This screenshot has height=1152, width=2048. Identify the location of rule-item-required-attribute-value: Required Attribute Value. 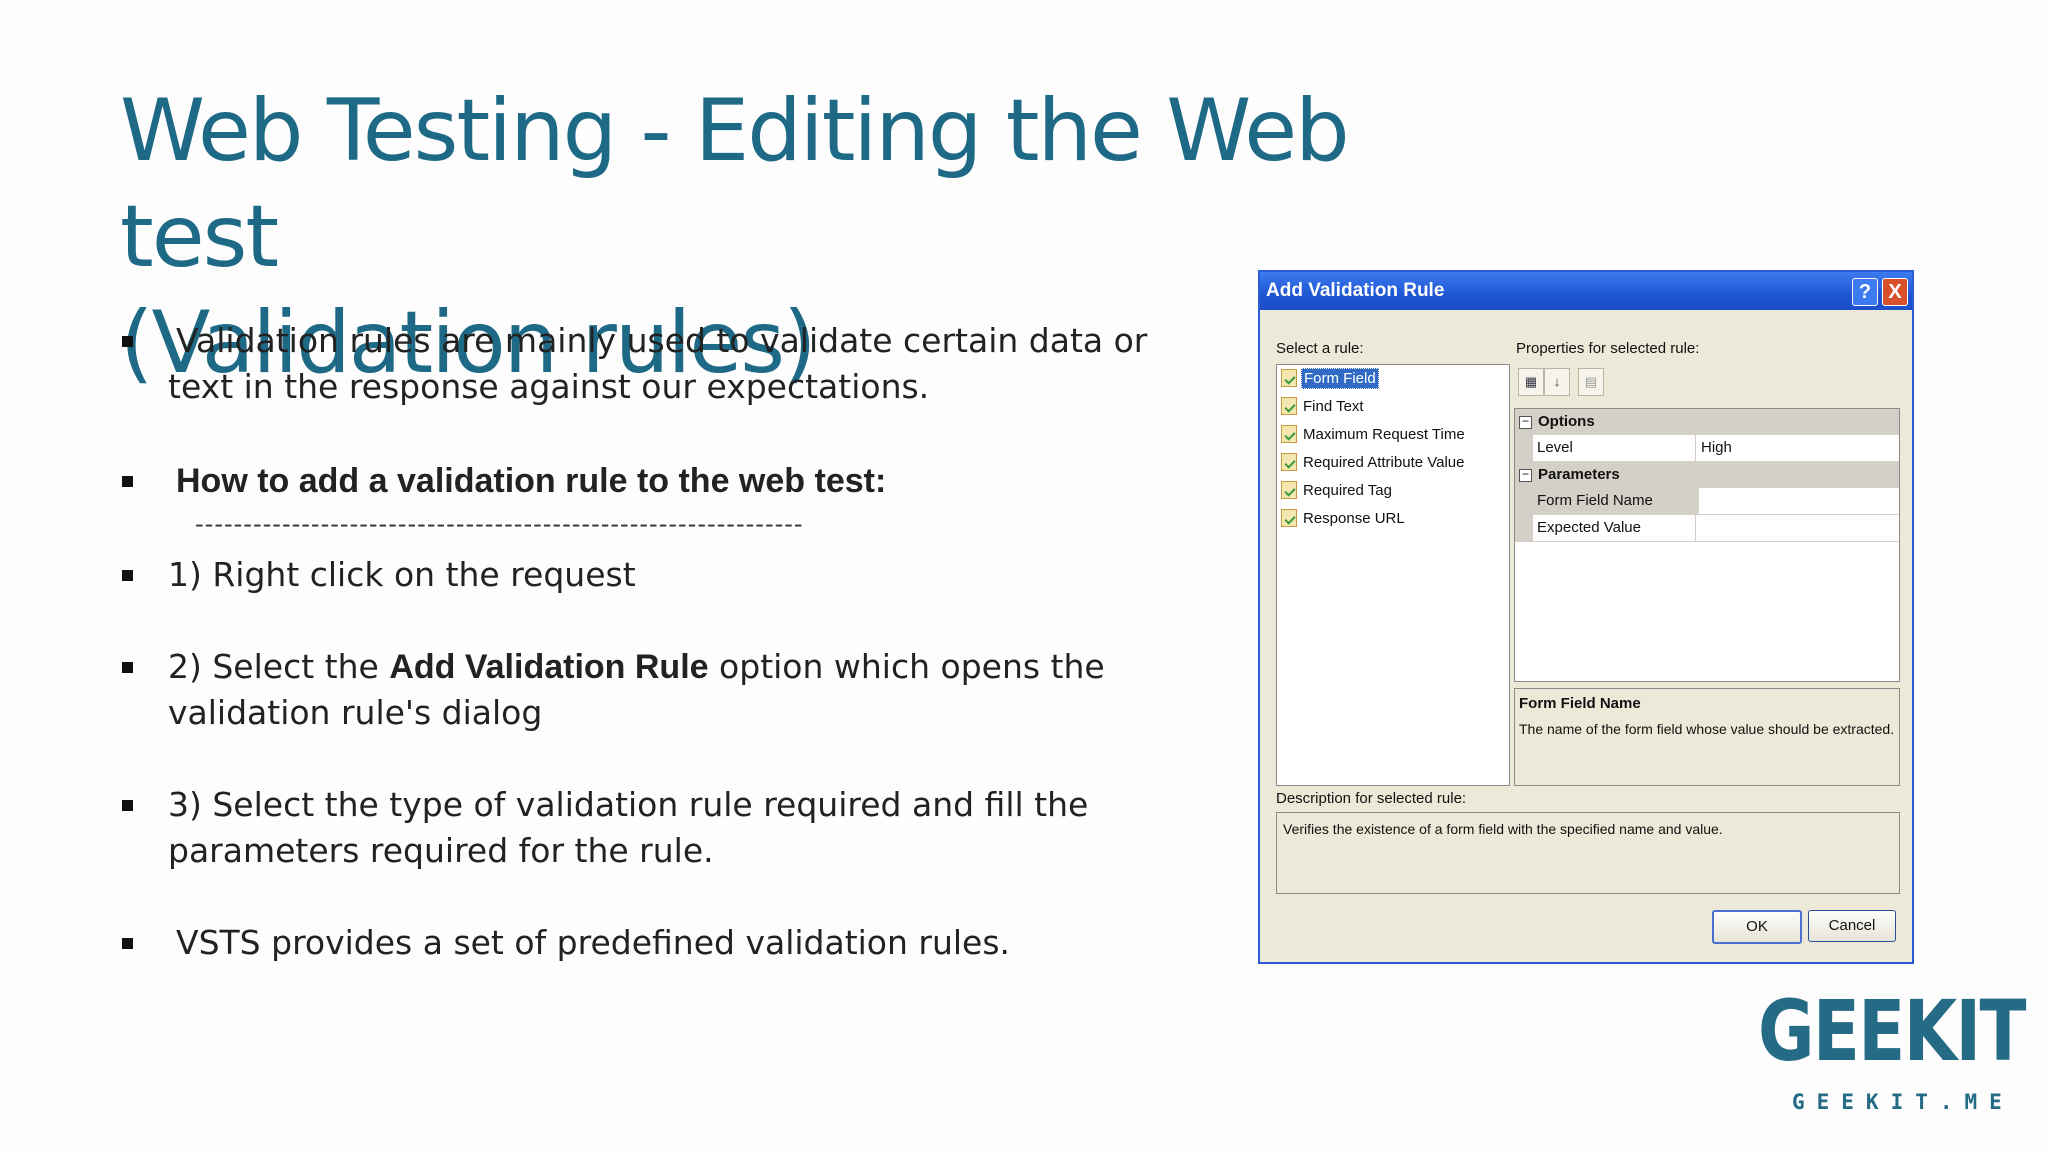
(1374, 464).